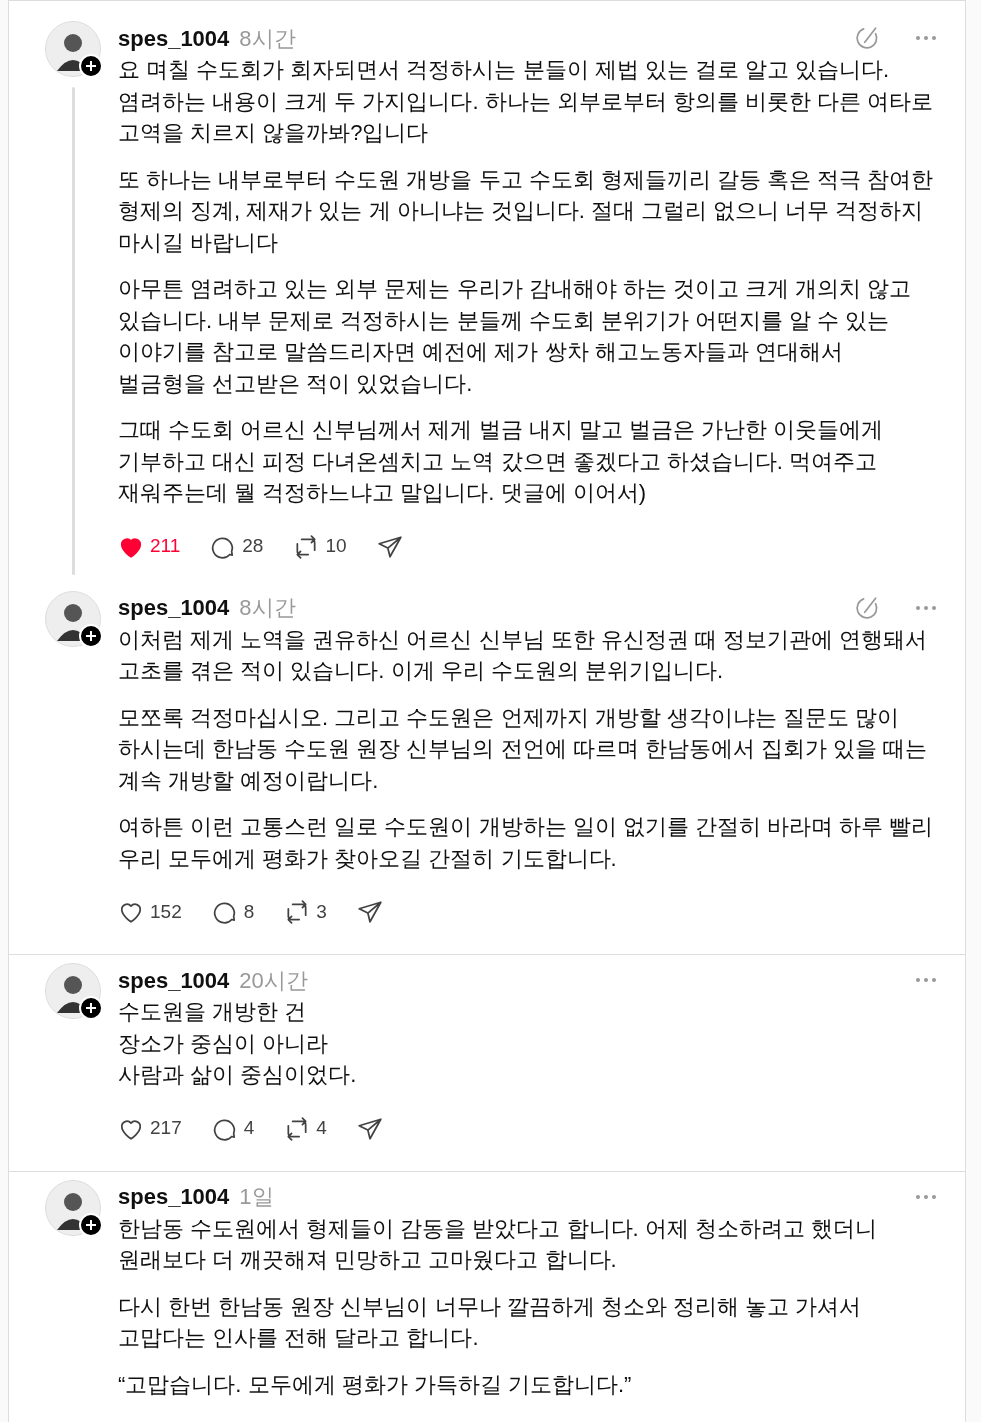 The width and height of the screenshot is (981, 1422). I want to click on like-count: 211, so click(165, 546).